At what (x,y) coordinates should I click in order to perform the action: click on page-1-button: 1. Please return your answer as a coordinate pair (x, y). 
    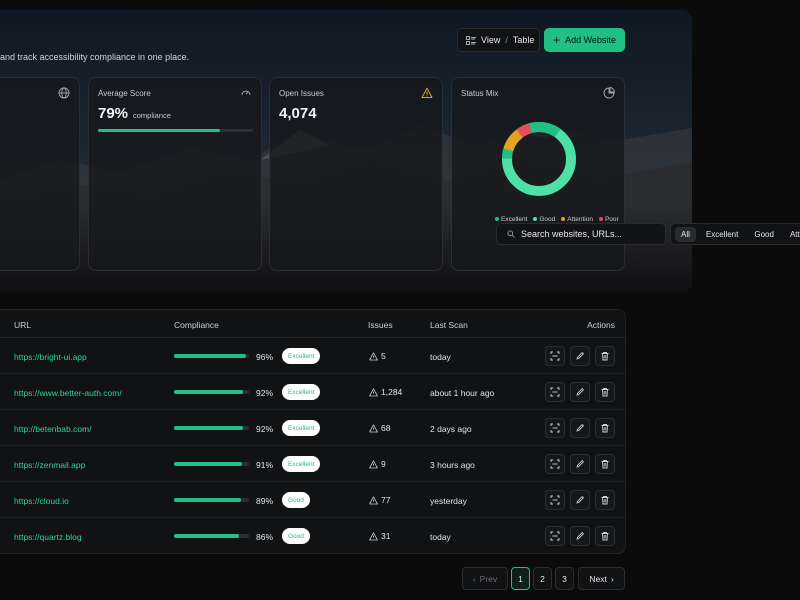
    Looking at the image, I should click on (520, 578).